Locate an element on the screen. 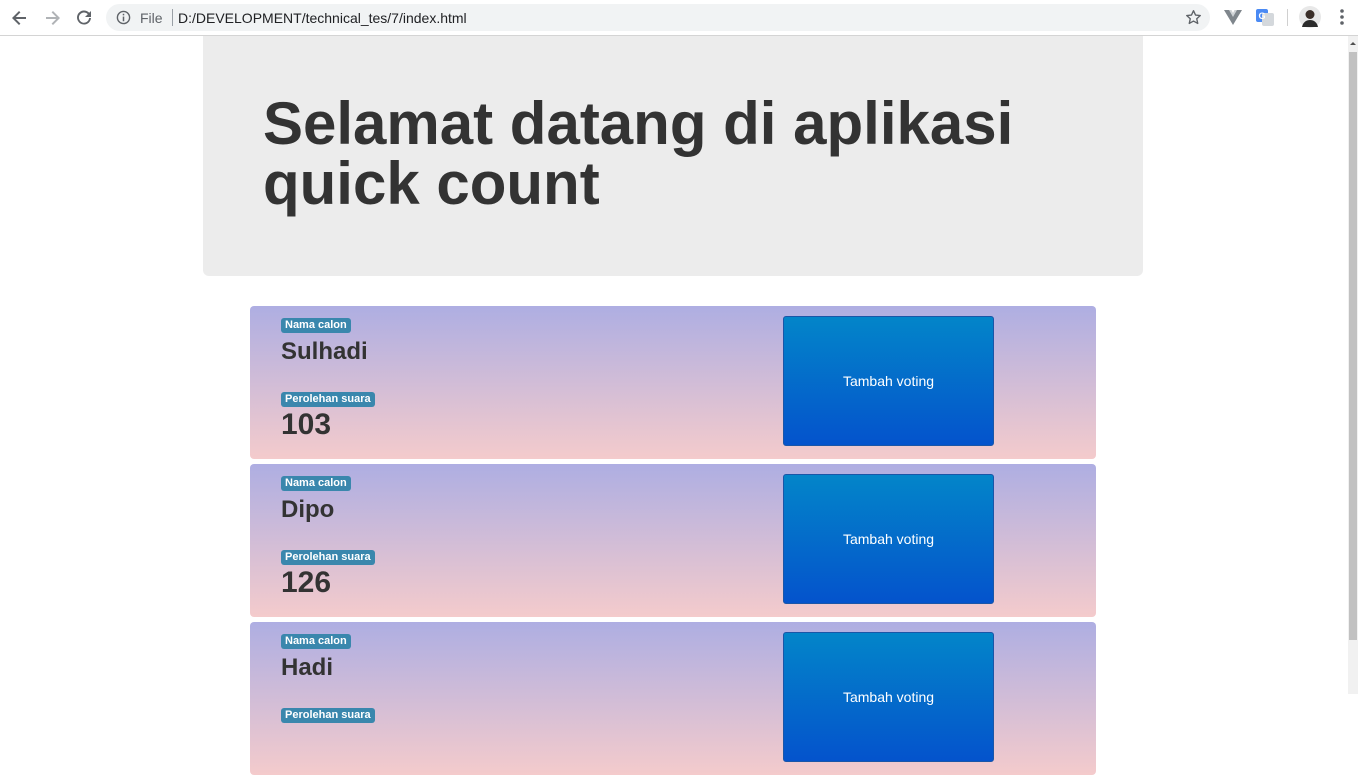 This screenshot has height=775, width=1358. page-title: Selamat datang di aplikasi quick count is located at coordinates (638, 153).